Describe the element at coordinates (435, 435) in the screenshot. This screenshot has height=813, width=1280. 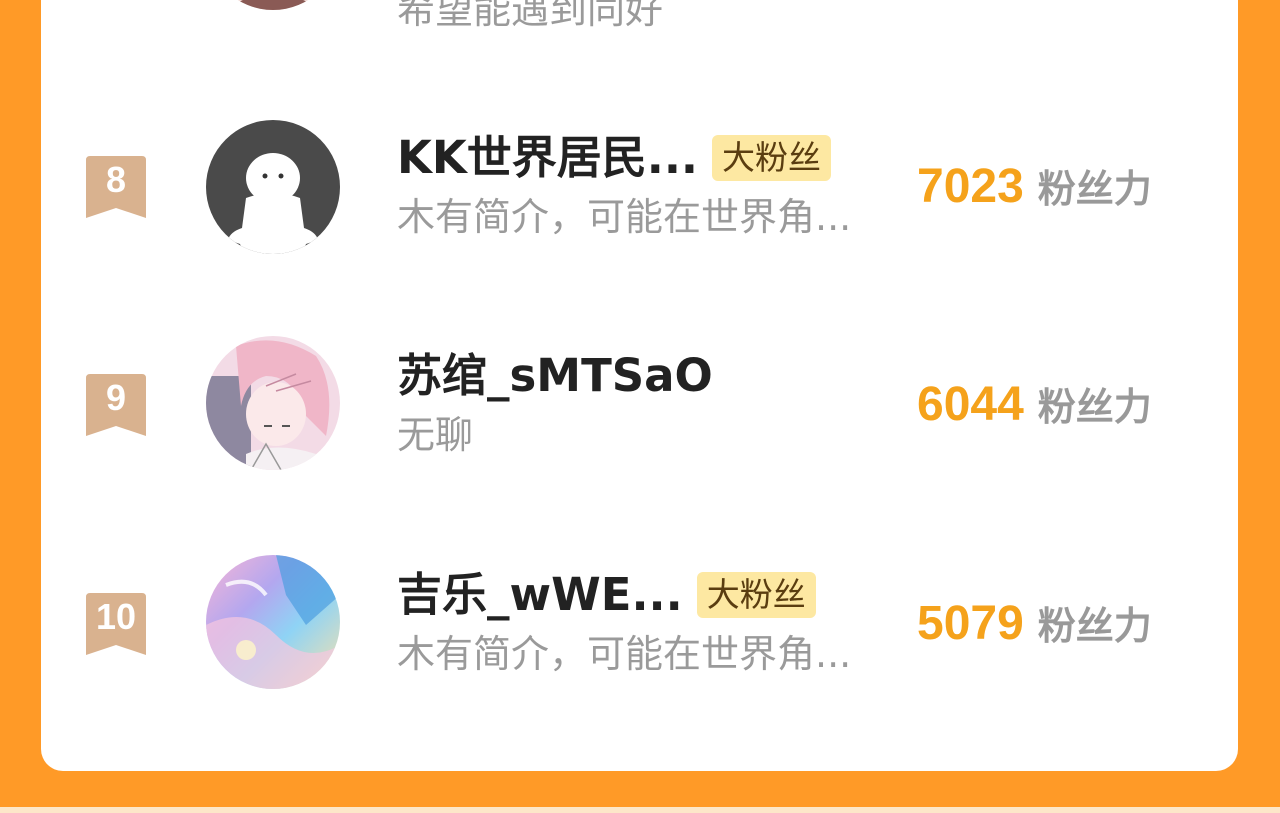
I see `user-bio: 无聊` at that location.